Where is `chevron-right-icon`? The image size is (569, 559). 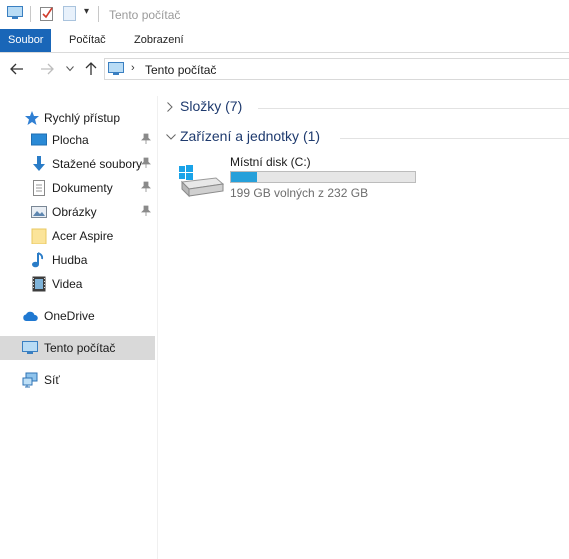 chevron-right-icon is located at coordinates (170, 107).